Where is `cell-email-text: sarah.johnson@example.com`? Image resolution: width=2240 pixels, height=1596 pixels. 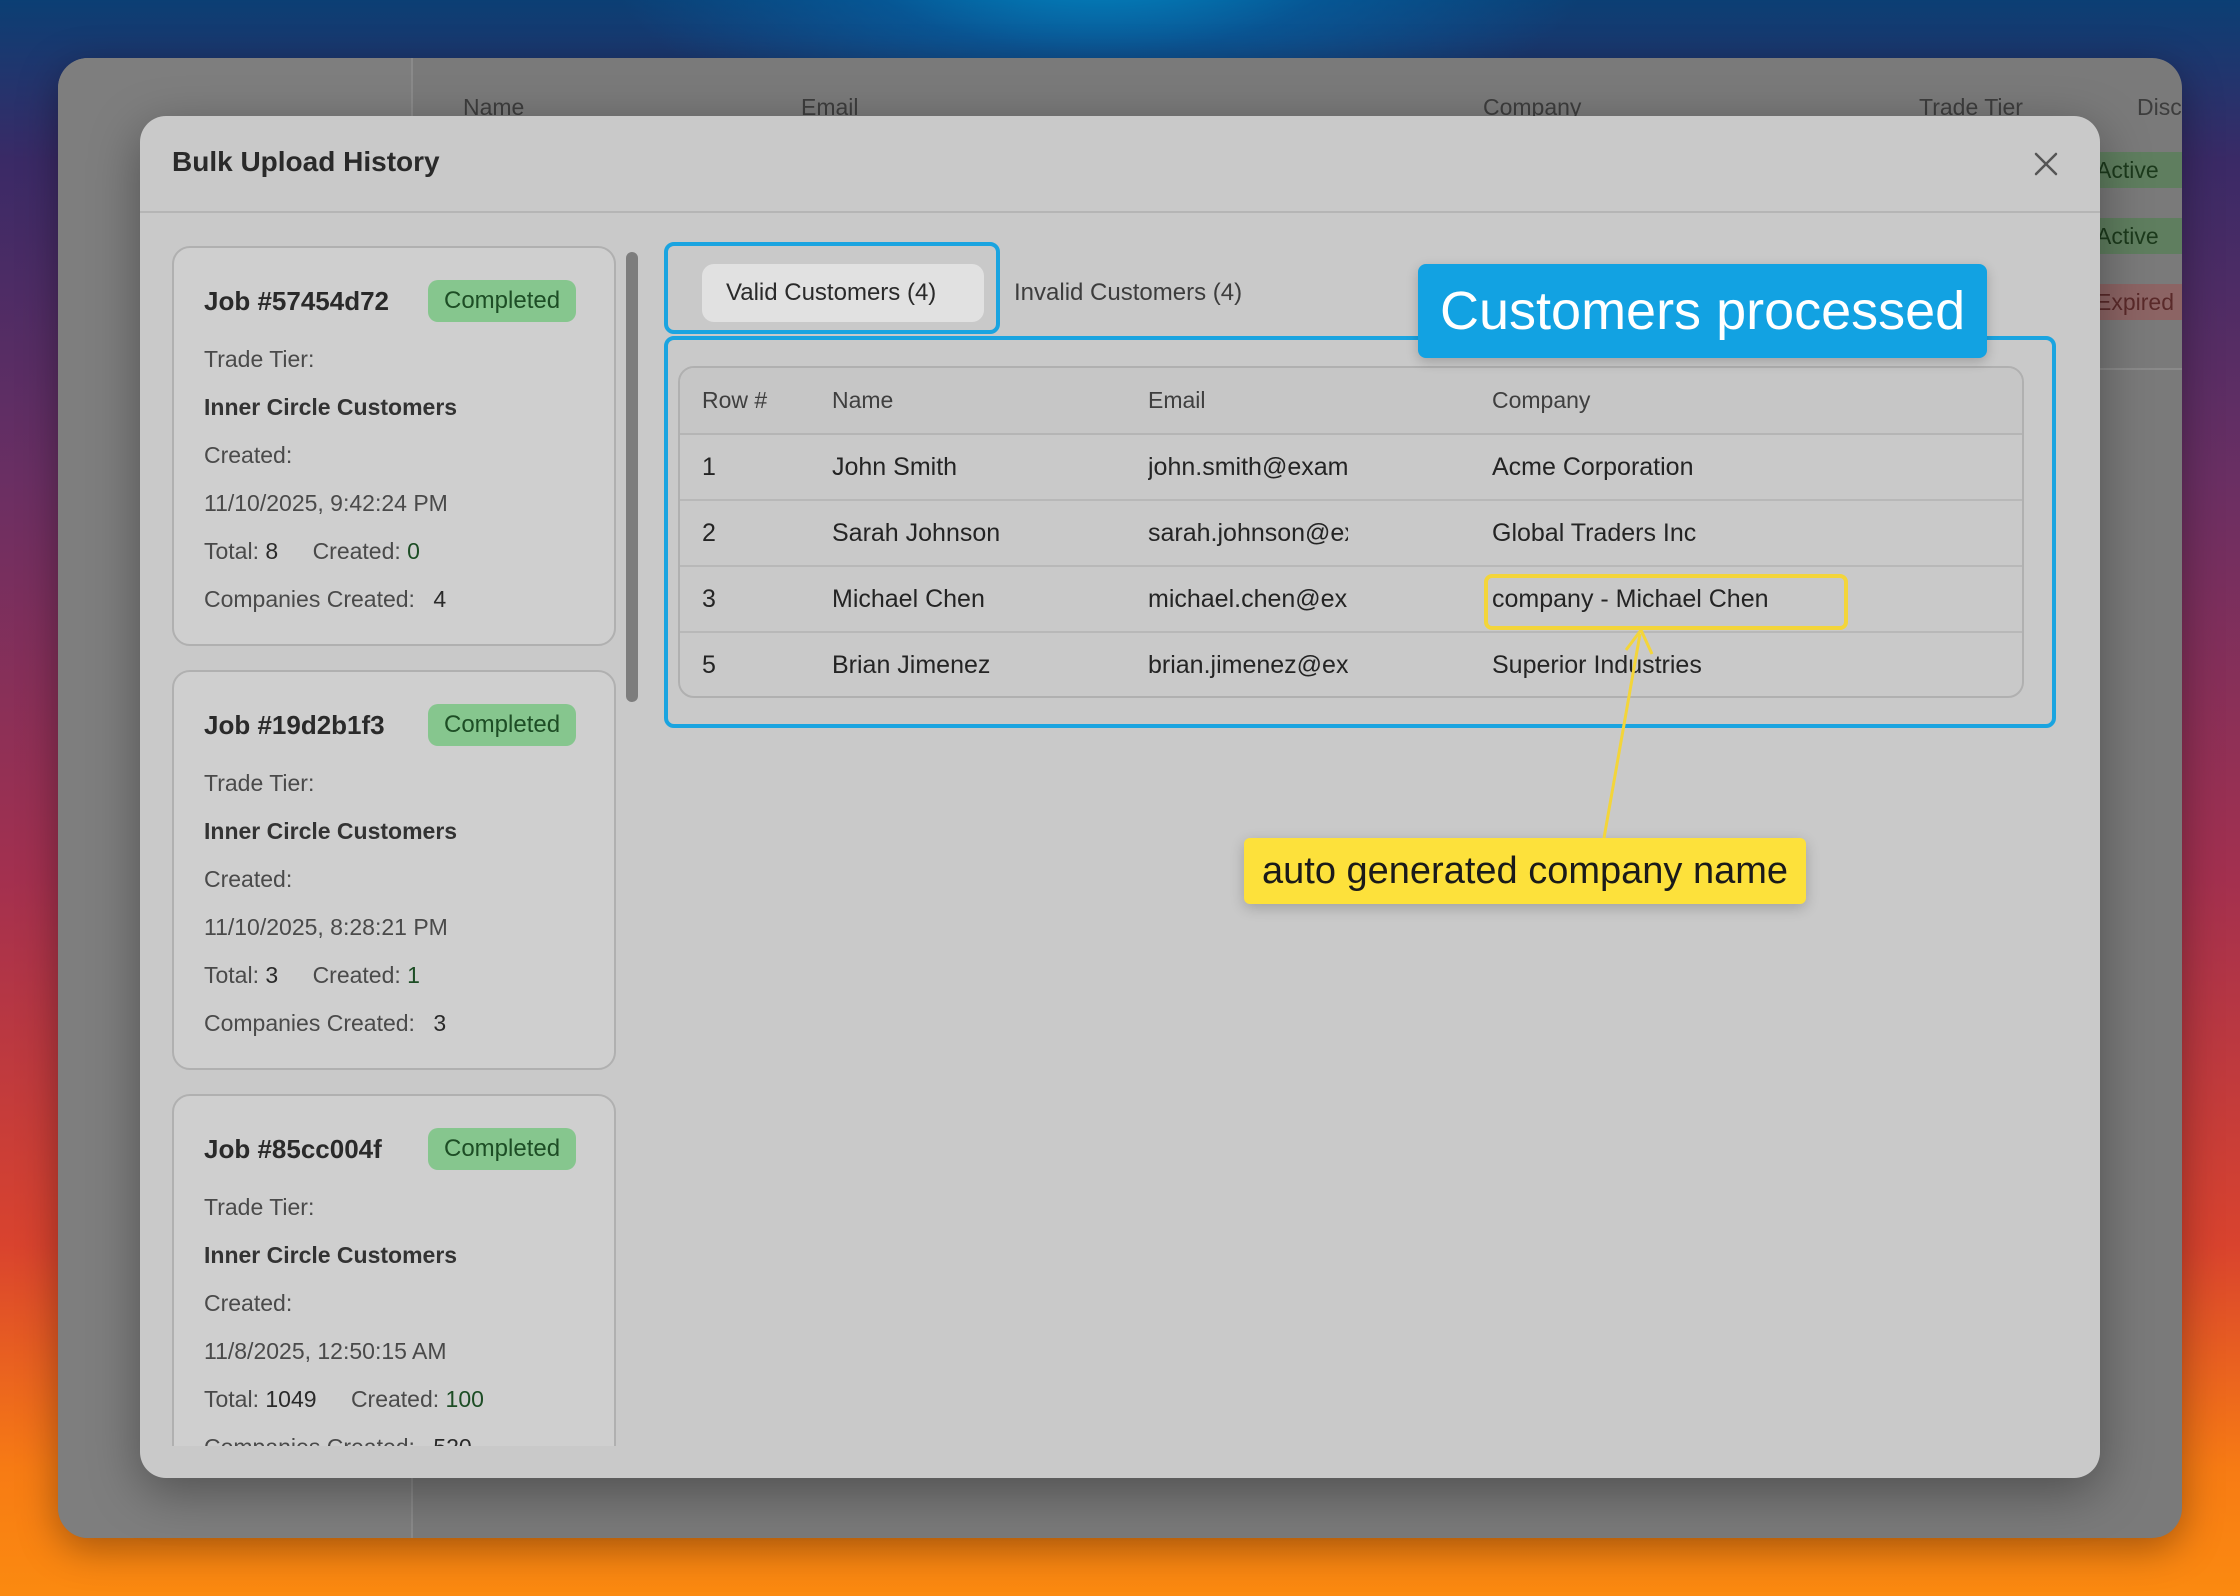
cell-email-text: sarah.johnson@example.com is located at coordinates (1248, 532).